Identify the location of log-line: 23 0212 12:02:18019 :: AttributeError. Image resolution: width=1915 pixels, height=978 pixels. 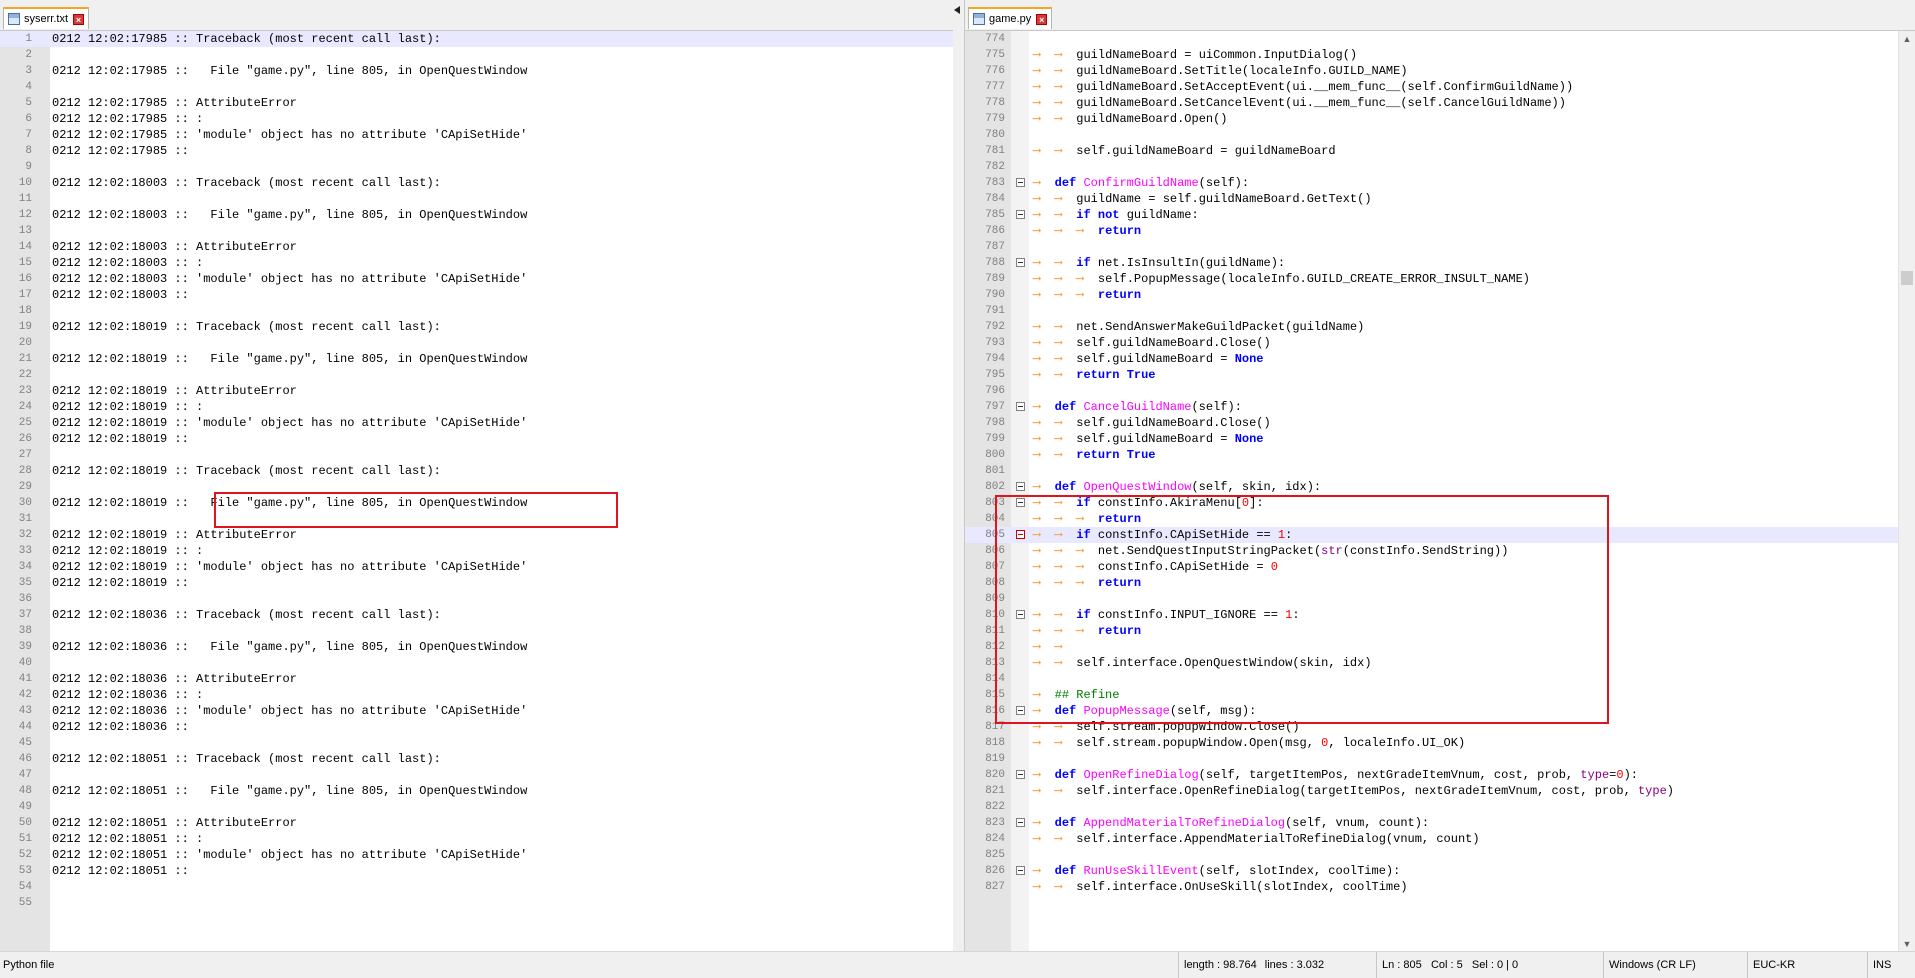
(476, 391).